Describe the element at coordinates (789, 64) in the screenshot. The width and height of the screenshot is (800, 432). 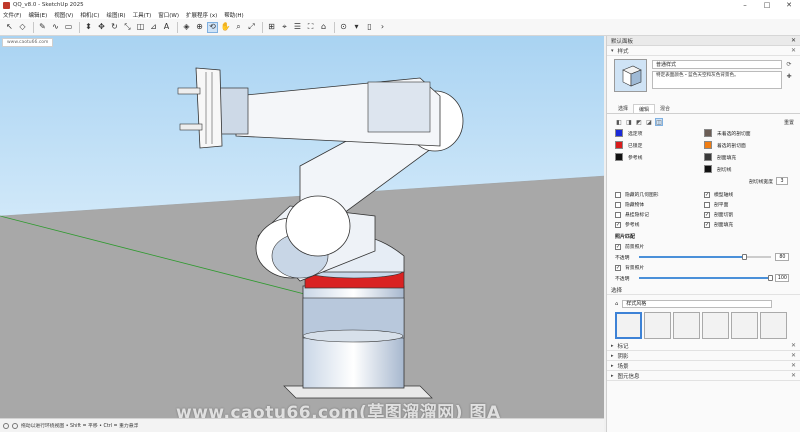
I see `update-style-icon: ⟳` at that location.